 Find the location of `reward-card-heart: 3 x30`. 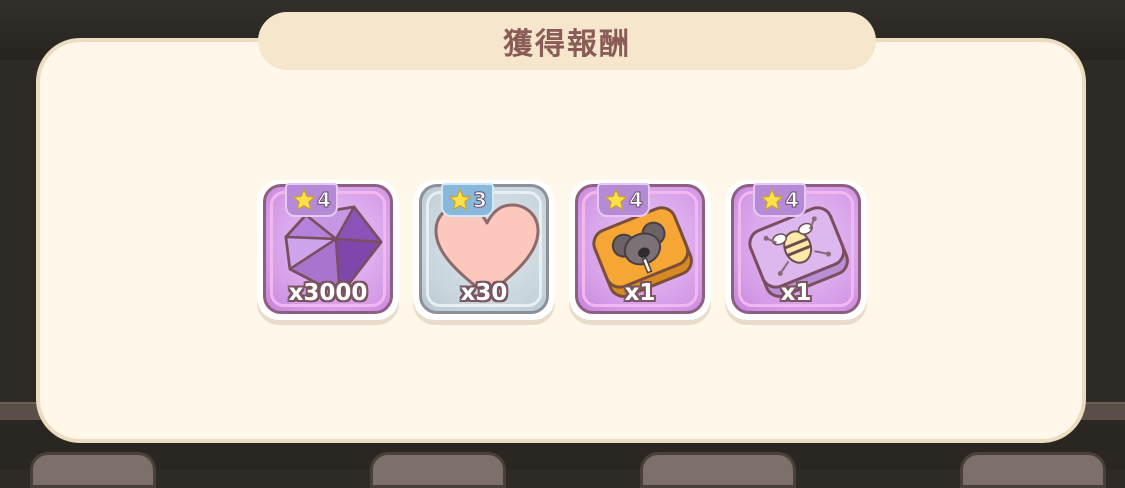

reward-card-heart: 3 x30 is located at coordinates (484, 250).